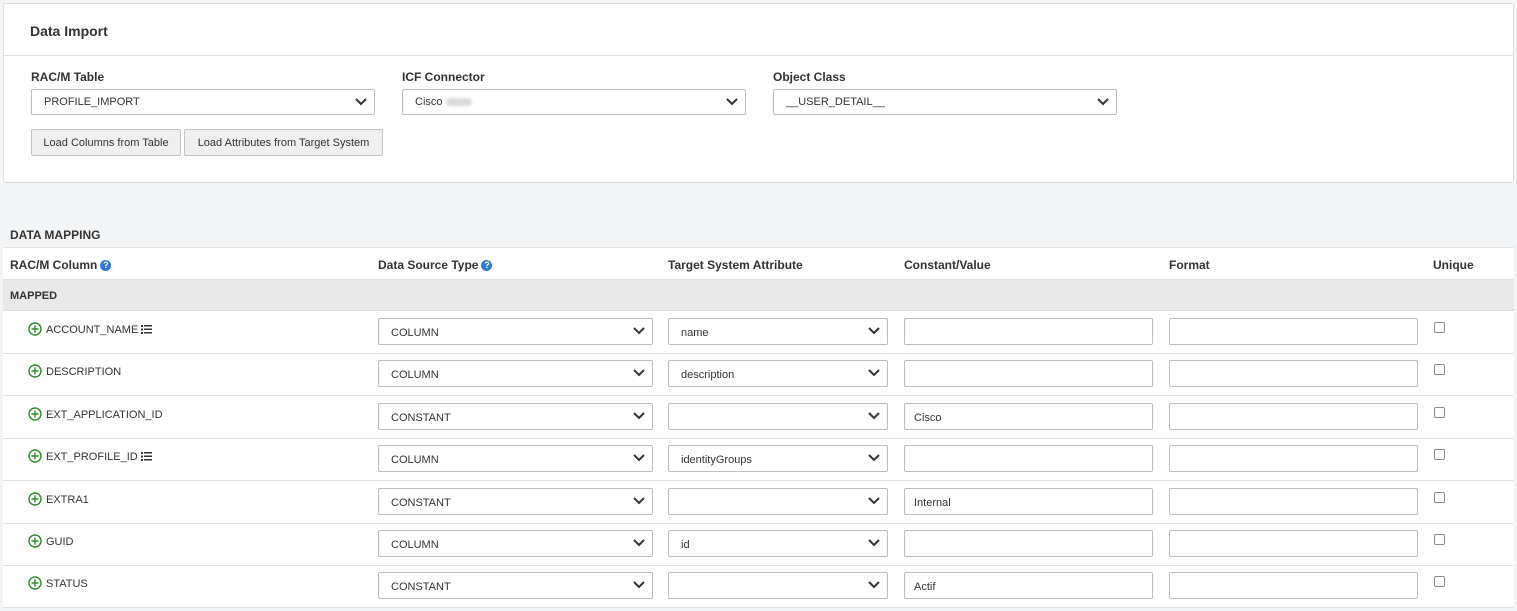  Describe the element at coordinates (708, 375) in the screenshot. I see `target-attribute-value: description` at that location.